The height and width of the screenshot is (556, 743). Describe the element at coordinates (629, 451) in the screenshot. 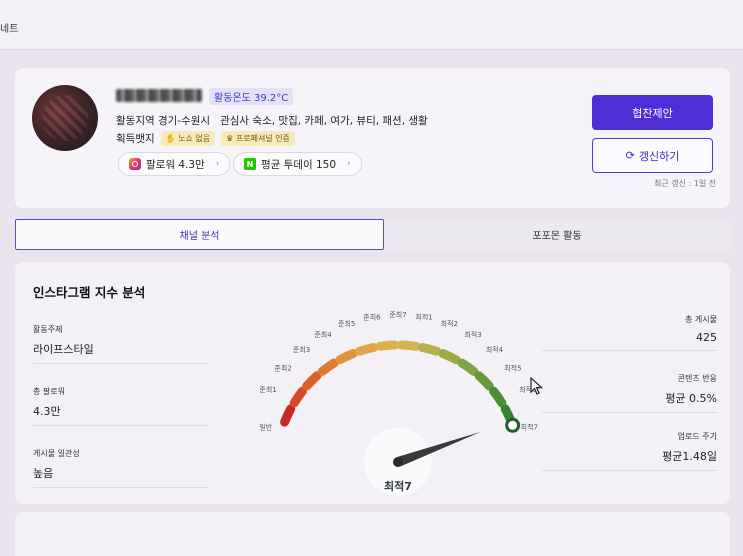

I see `metric-upload-cycle: 업로드 주기 평균1.48일` at that location.